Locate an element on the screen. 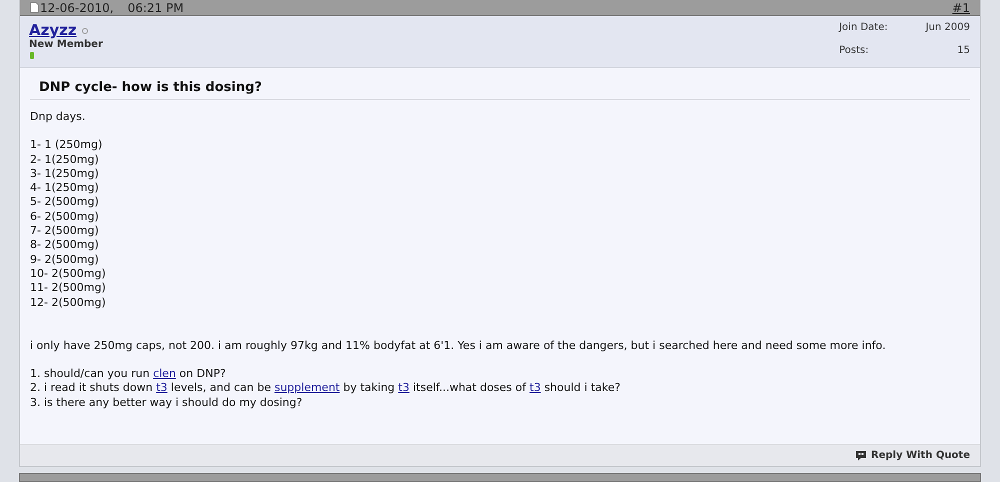 The height and width of the screenshot is (482, 1000). username-link: Azyzz is located at coordinates (53, 30).